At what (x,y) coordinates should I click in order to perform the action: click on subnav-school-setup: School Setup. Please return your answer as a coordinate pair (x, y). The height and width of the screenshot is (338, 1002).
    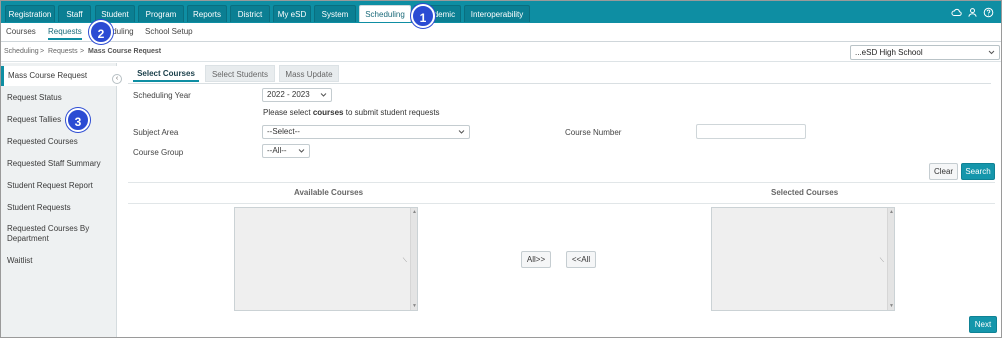
    Looking at the image, I should click on (169, 31).